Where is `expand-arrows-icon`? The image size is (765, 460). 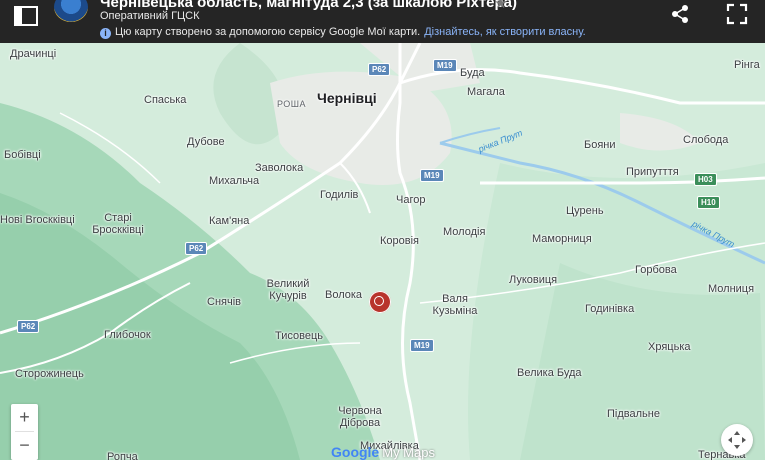 expand-arrows-icon is located at coordinates (737, 440).